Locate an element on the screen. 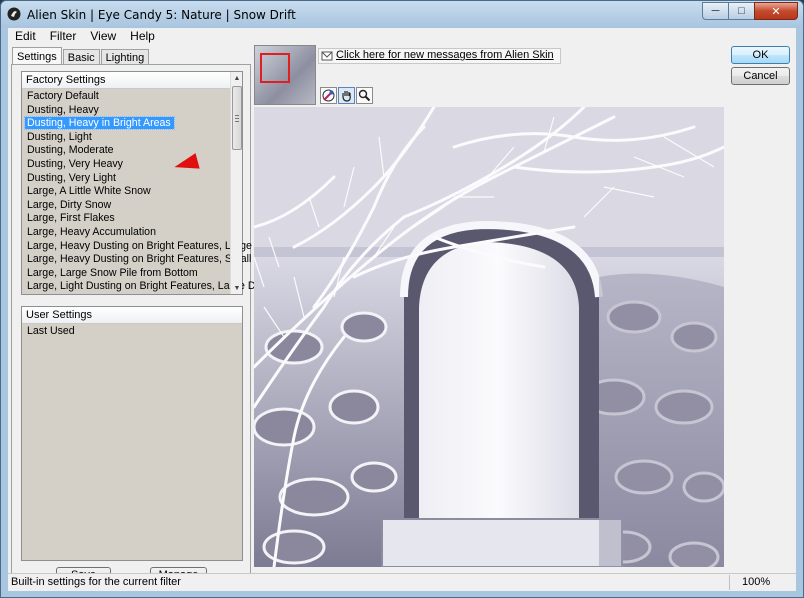 This screenshot has height=598, width=804. preview-toolbar is located at coordinates (347, 95).